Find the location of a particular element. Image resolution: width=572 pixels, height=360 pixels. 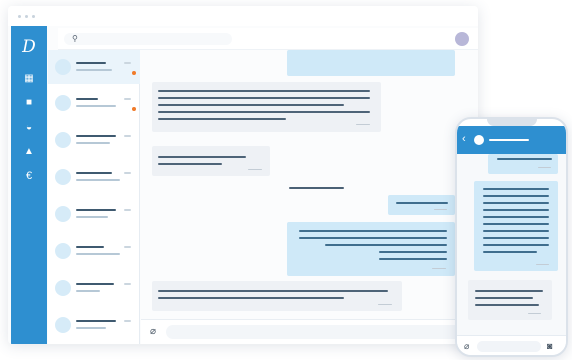

mobile-phone: ‹ ⌀ ◙ is located at coordinates (511, 237).